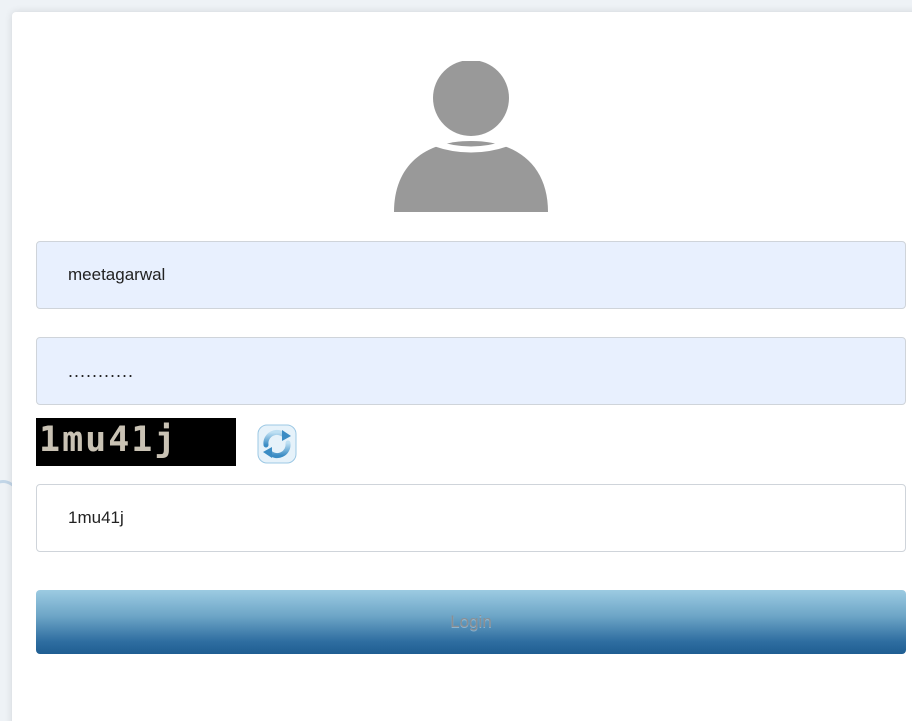 This screenshot has height=721, width=912. Describe the element at coordinates (136, 442) in the screenshot. I see `captcha-image: 1mu41j` at that location.